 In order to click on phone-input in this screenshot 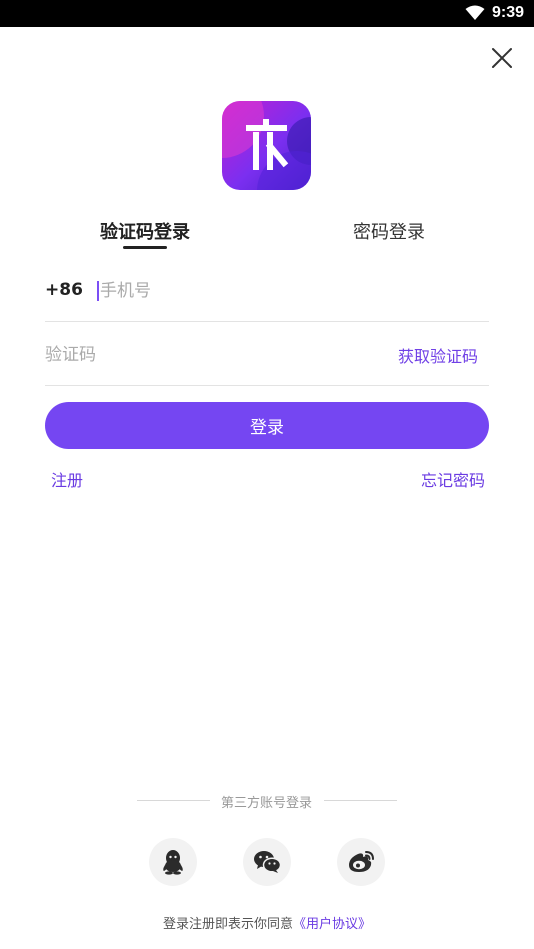, I will do `click(290, 291)`.